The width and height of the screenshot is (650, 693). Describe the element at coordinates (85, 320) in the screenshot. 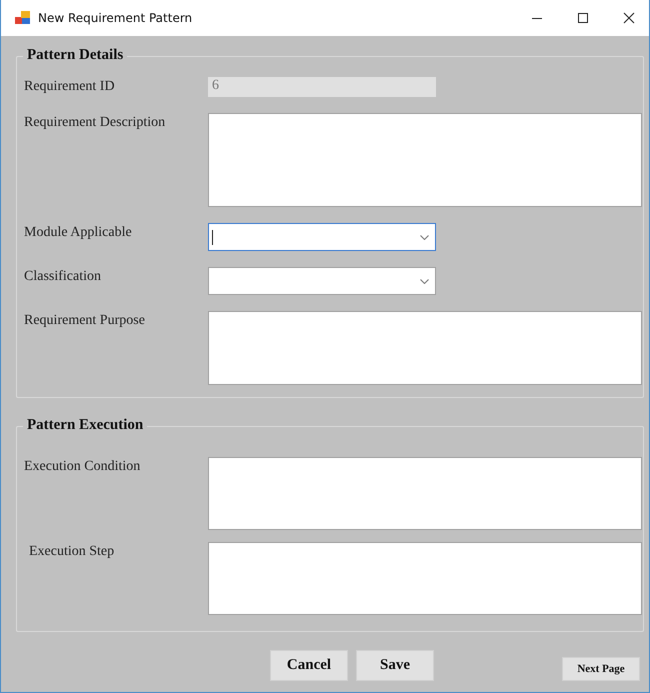

I see `field-label: Requirement Purpose` at that location.